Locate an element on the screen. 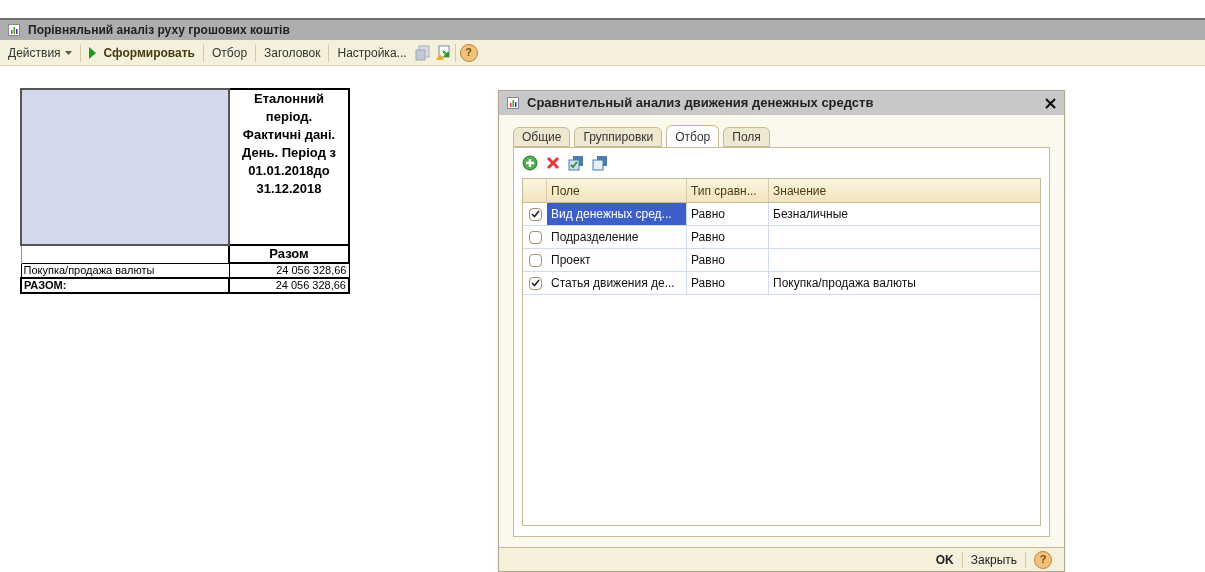  tab: Общие is located at coordinates (542, 137).